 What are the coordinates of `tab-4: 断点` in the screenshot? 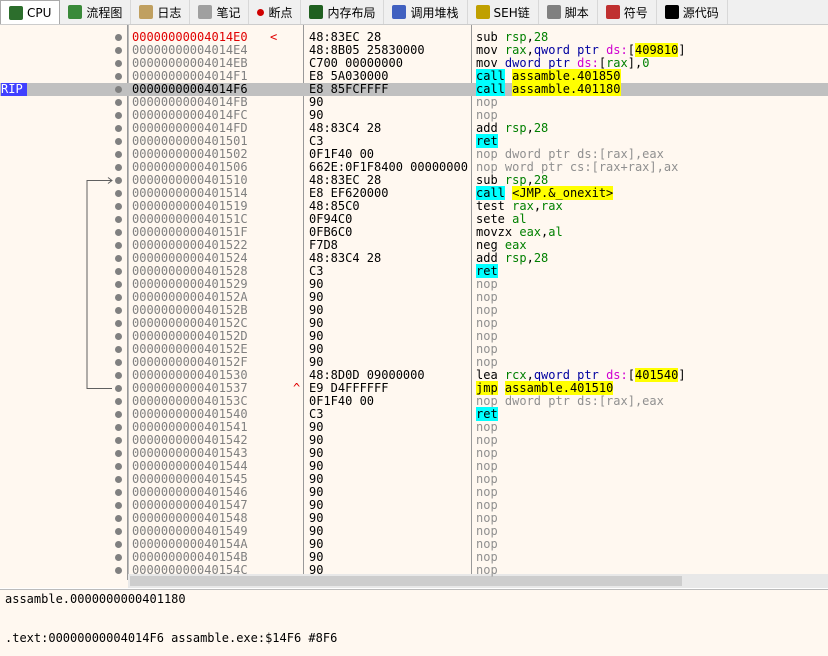 It's located at (275, 12).